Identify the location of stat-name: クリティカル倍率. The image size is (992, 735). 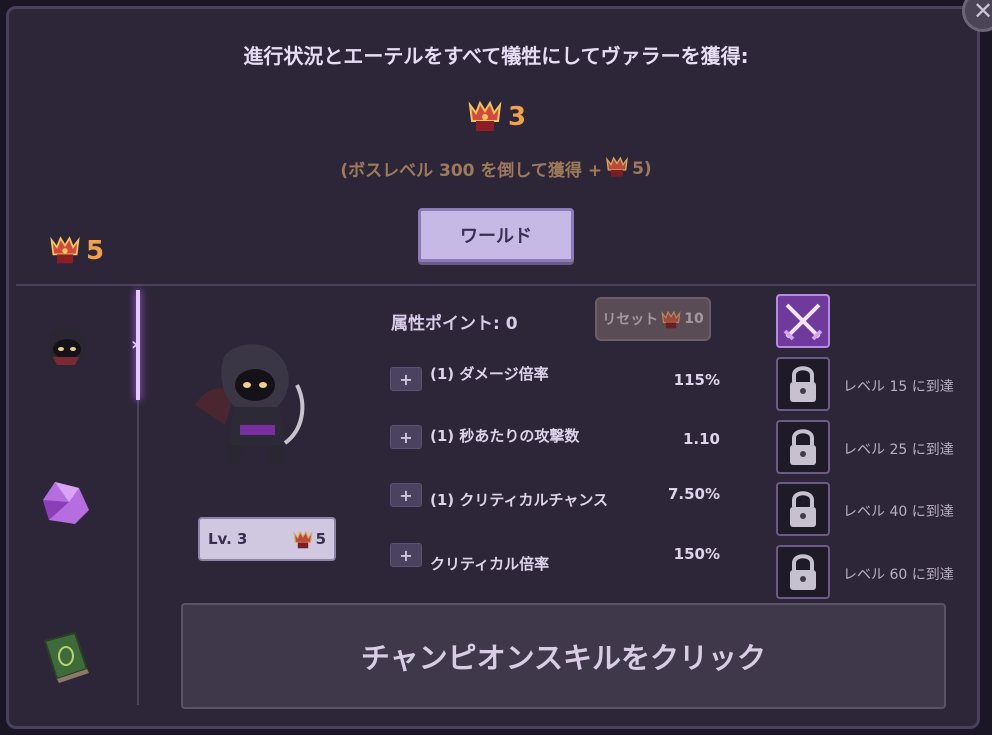
(490, 564).